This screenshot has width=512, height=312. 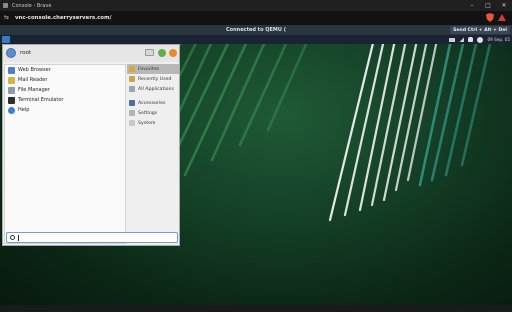 What do you see at coordinates (34, 90) in the screenshot?
I see `favorite-label: File Manager` at bounding box center [34, 90].